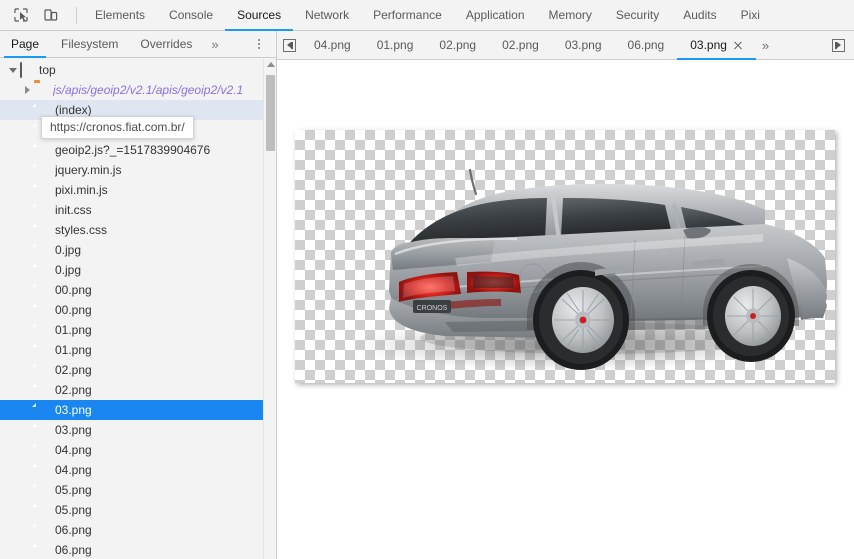  Describe the element at coordinates (738, 45) in the screenshot. I see `close-icon` at that location.